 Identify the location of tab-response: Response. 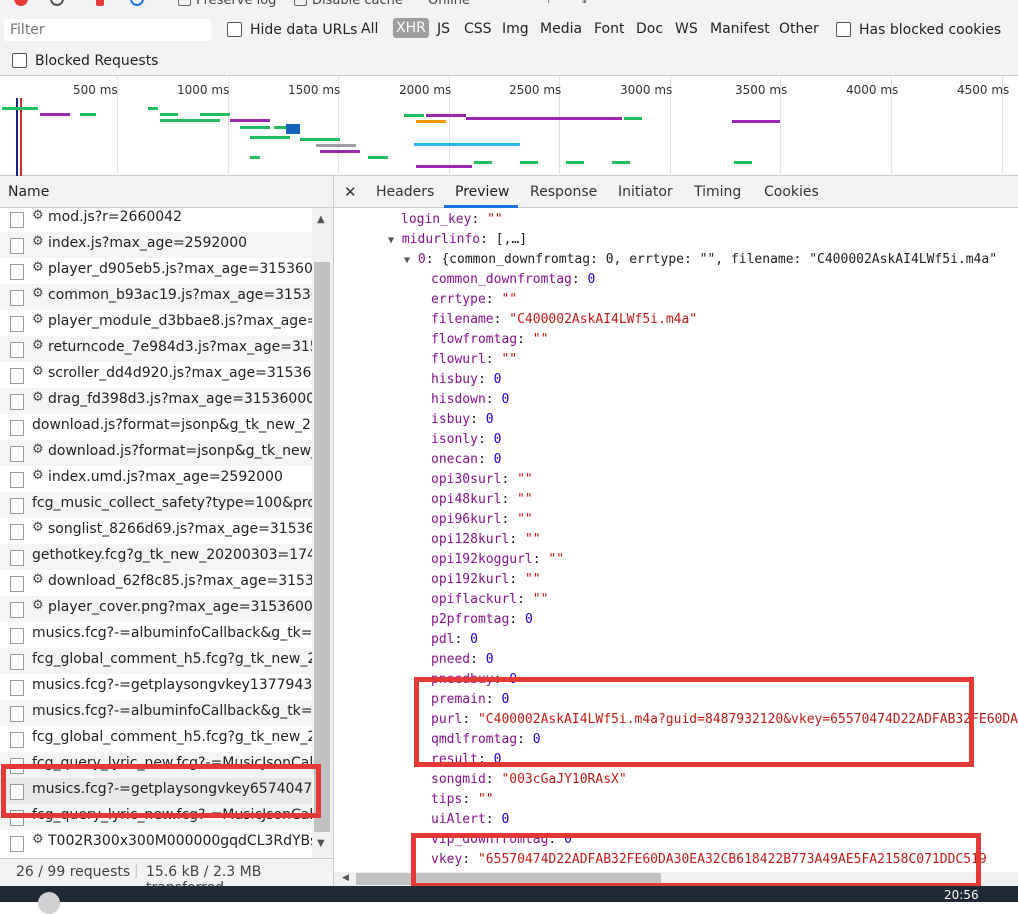
(563, 192).